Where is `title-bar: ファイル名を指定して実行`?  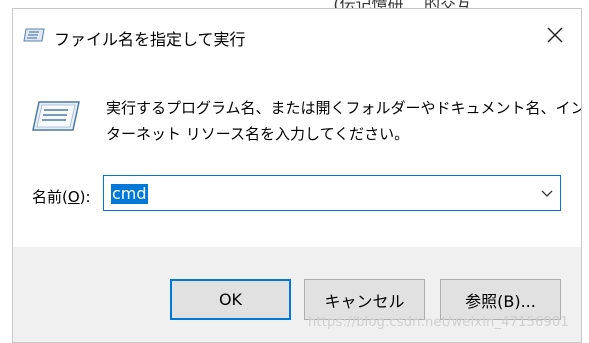
title-bar: ファイル名を指定して実行 is located at coordinates (297, 31).